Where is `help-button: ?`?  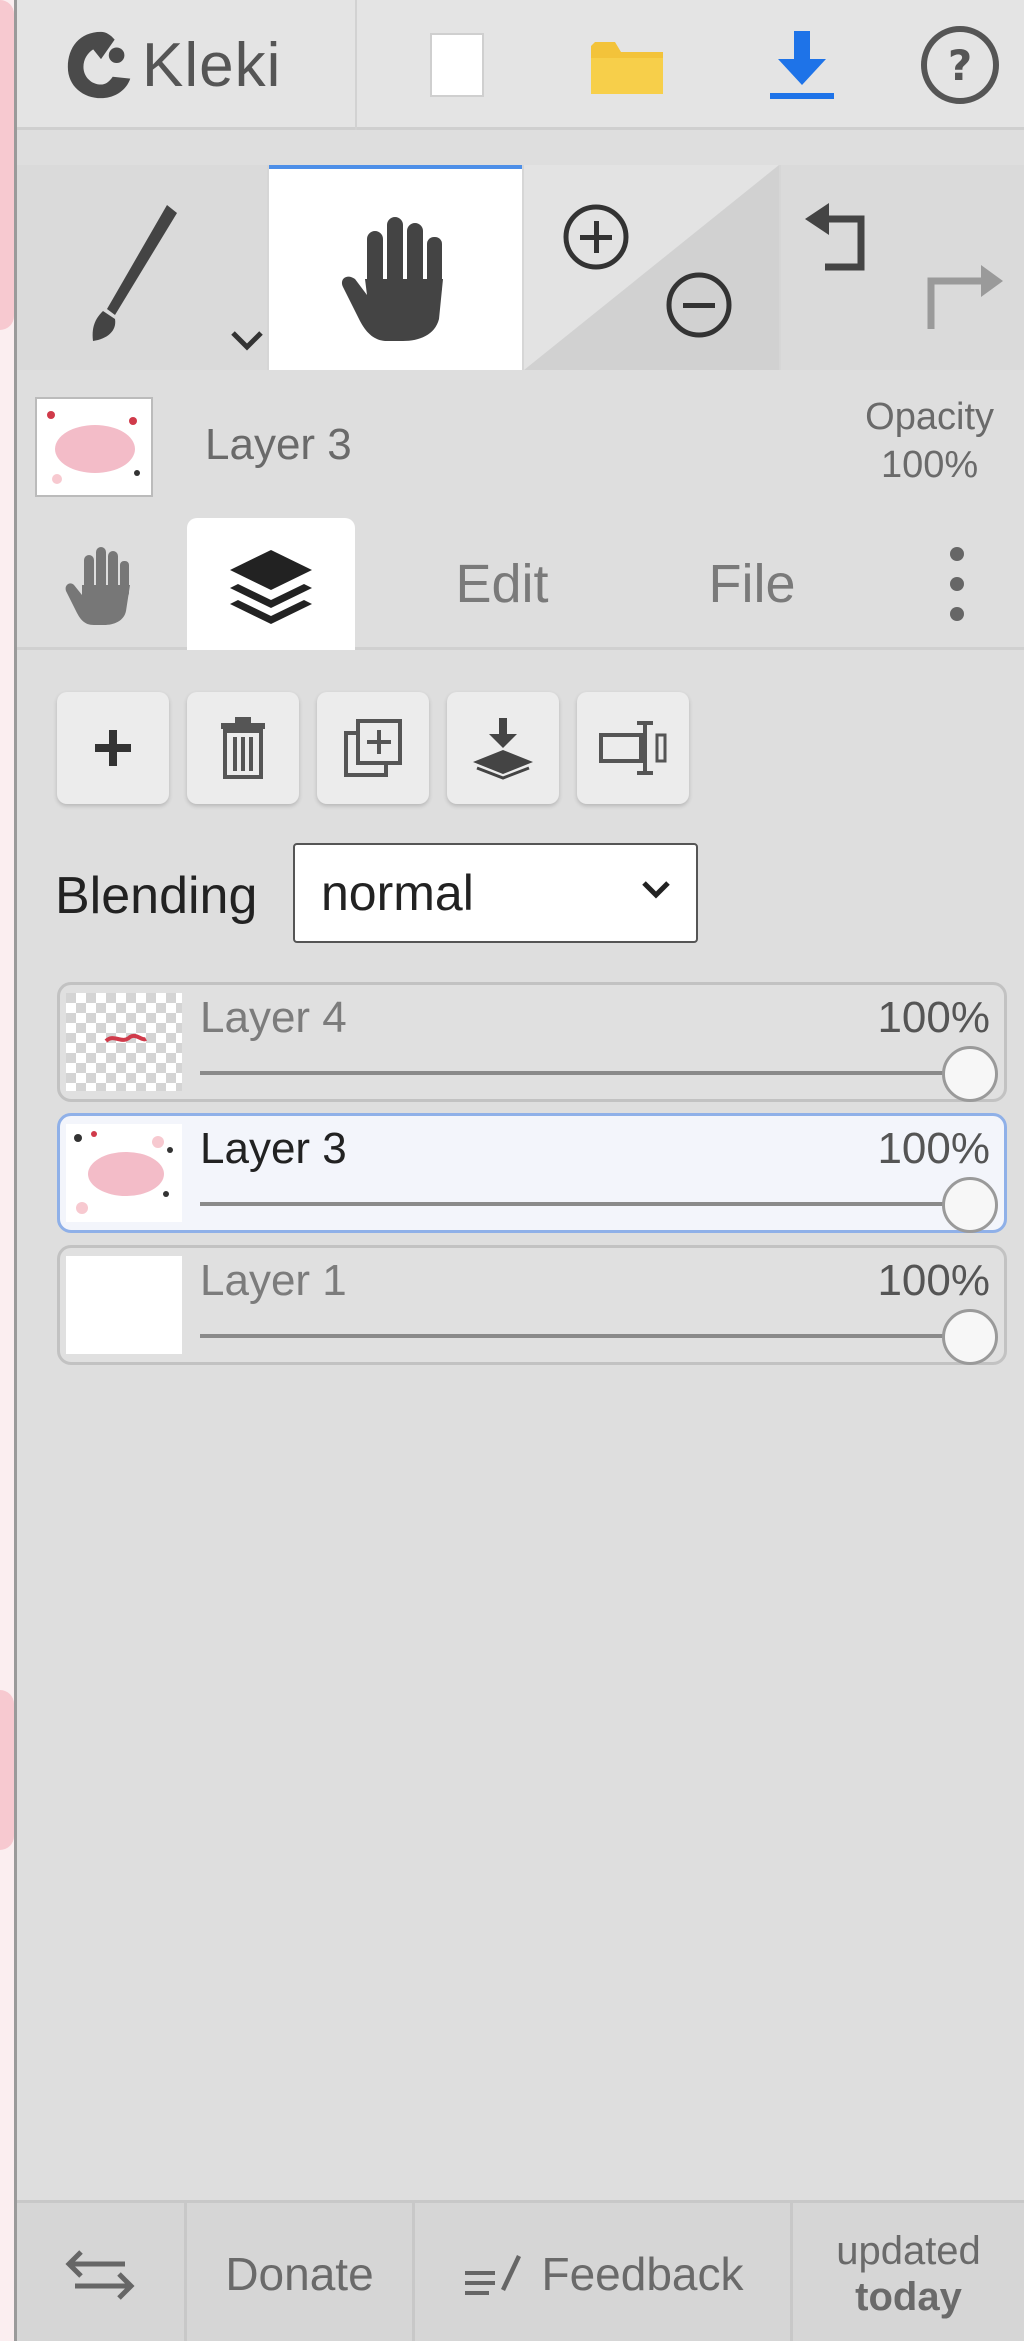 help-button: ? is located at coordinates (959, 65).